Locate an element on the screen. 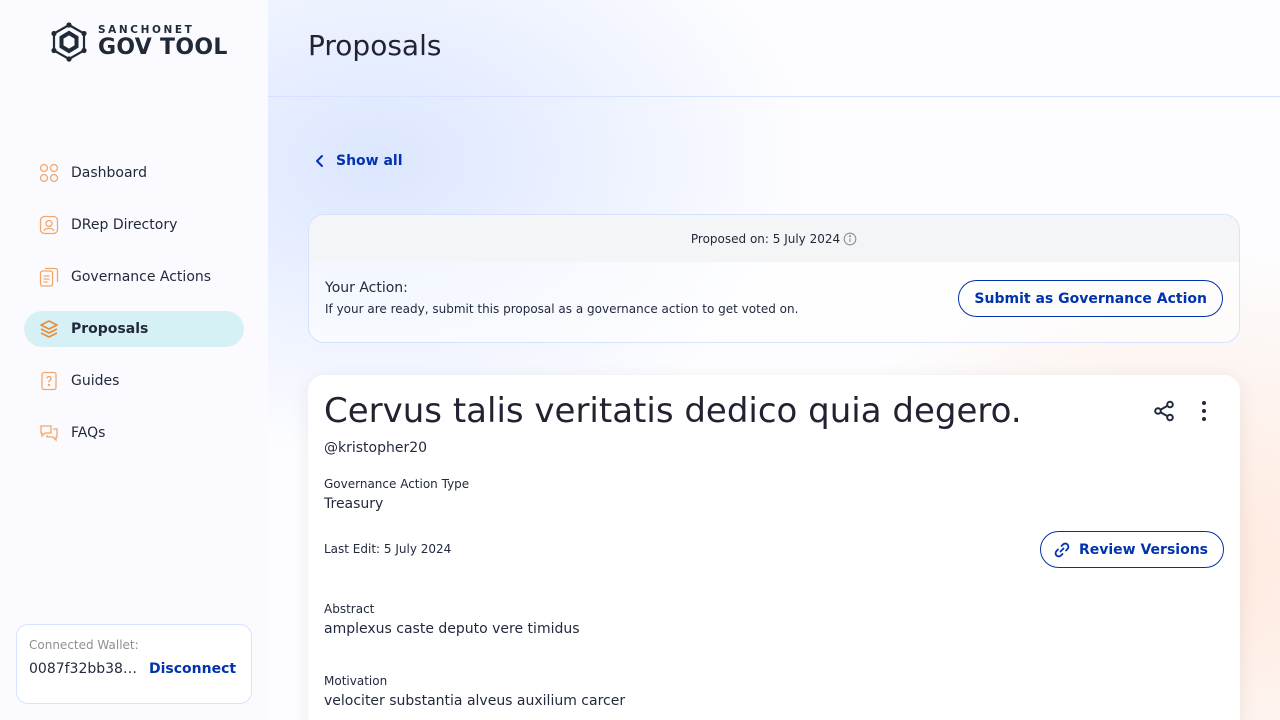 The height and width of the screenshot is (720, 1280). info-icon is located at coordinates (850, 239).